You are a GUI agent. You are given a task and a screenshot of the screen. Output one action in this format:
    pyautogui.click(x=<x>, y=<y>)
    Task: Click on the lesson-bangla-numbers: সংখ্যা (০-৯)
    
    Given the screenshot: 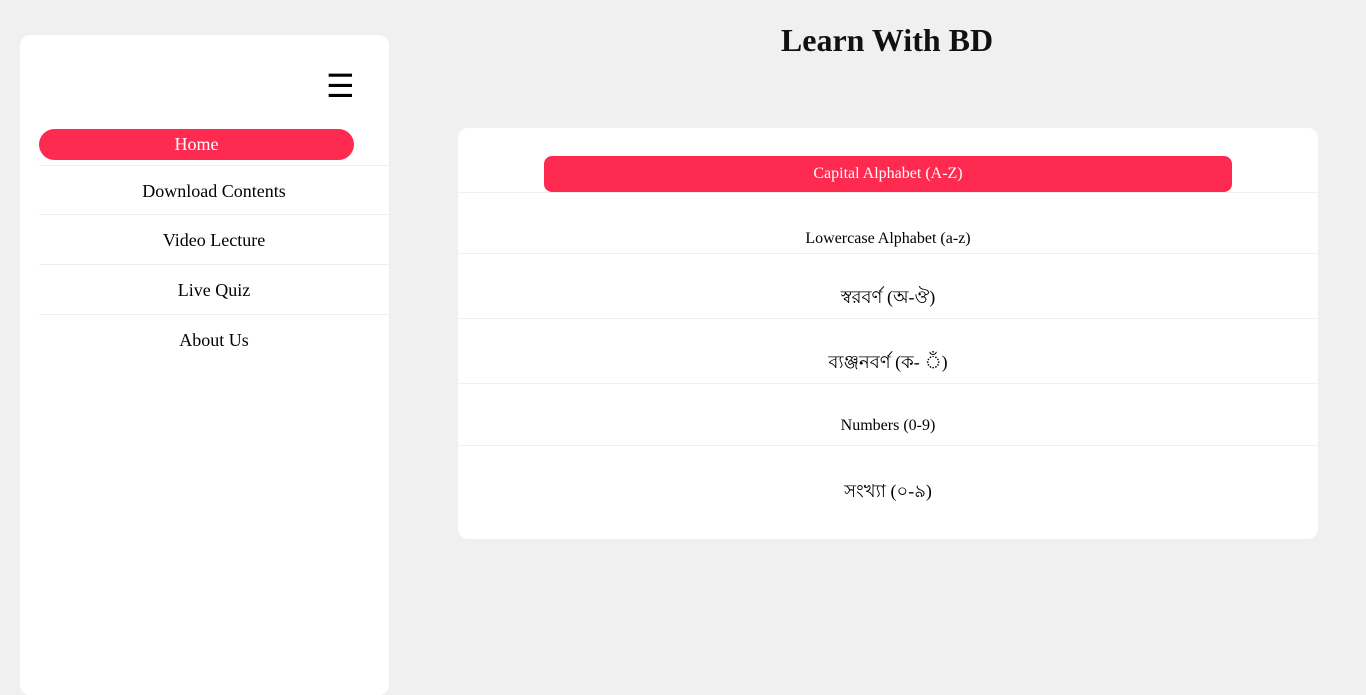 What is the action you would take?
    pyautogui.click(x=888, y=477)
    